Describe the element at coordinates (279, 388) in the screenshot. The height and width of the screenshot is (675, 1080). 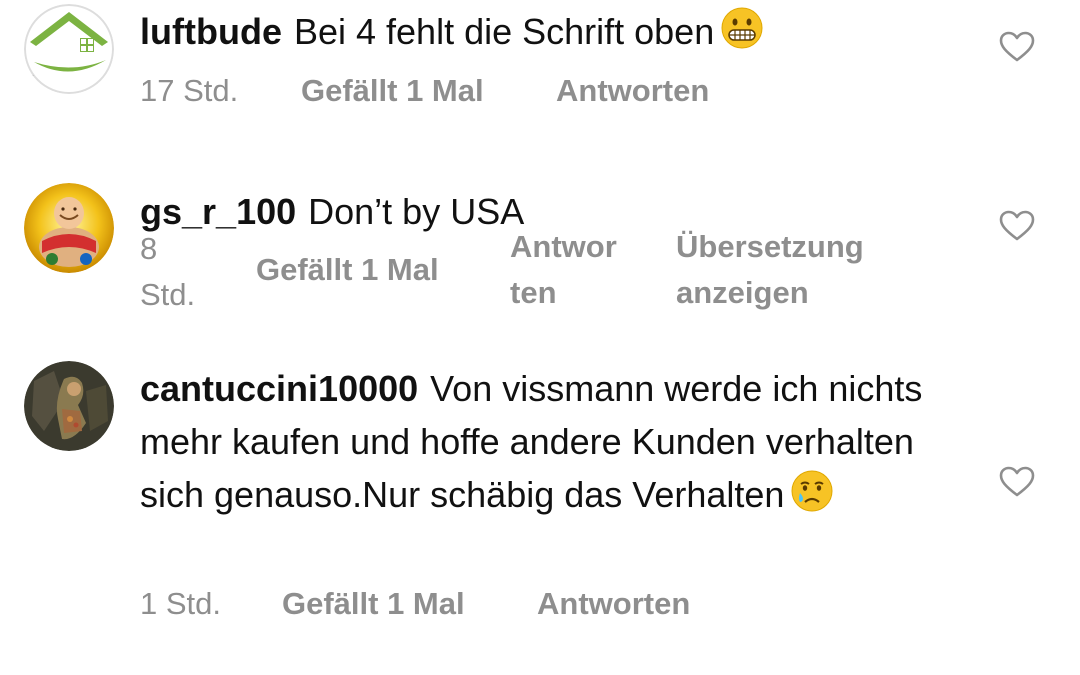
I see `comment-username: cantuccini10000` at that location.